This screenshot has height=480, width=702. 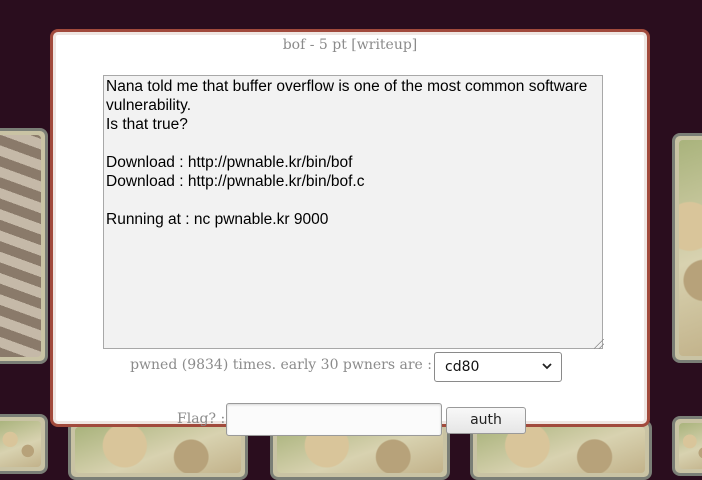 What do you see at coordinates (334, 419) in the screenshot?
I see `flag-input` at bounding box center [334, 419].